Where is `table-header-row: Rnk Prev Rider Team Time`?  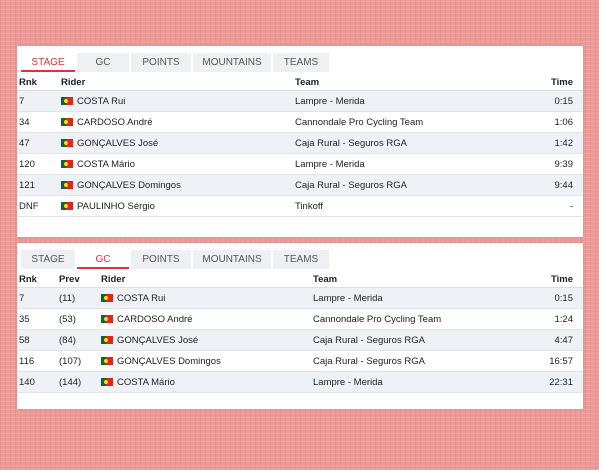 table-header-row: Rnk Prev Rider Team Time is located at coordinates (300, 279).